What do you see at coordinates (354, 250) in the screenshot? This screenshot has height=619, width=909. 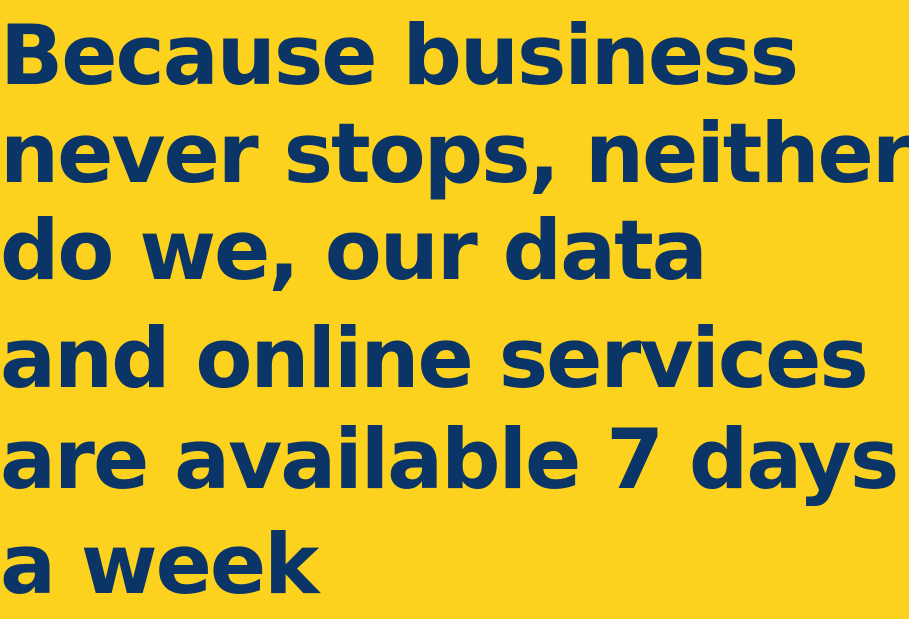 I see `headline-line-3: do we, our data` at bounding box center [354, 250].